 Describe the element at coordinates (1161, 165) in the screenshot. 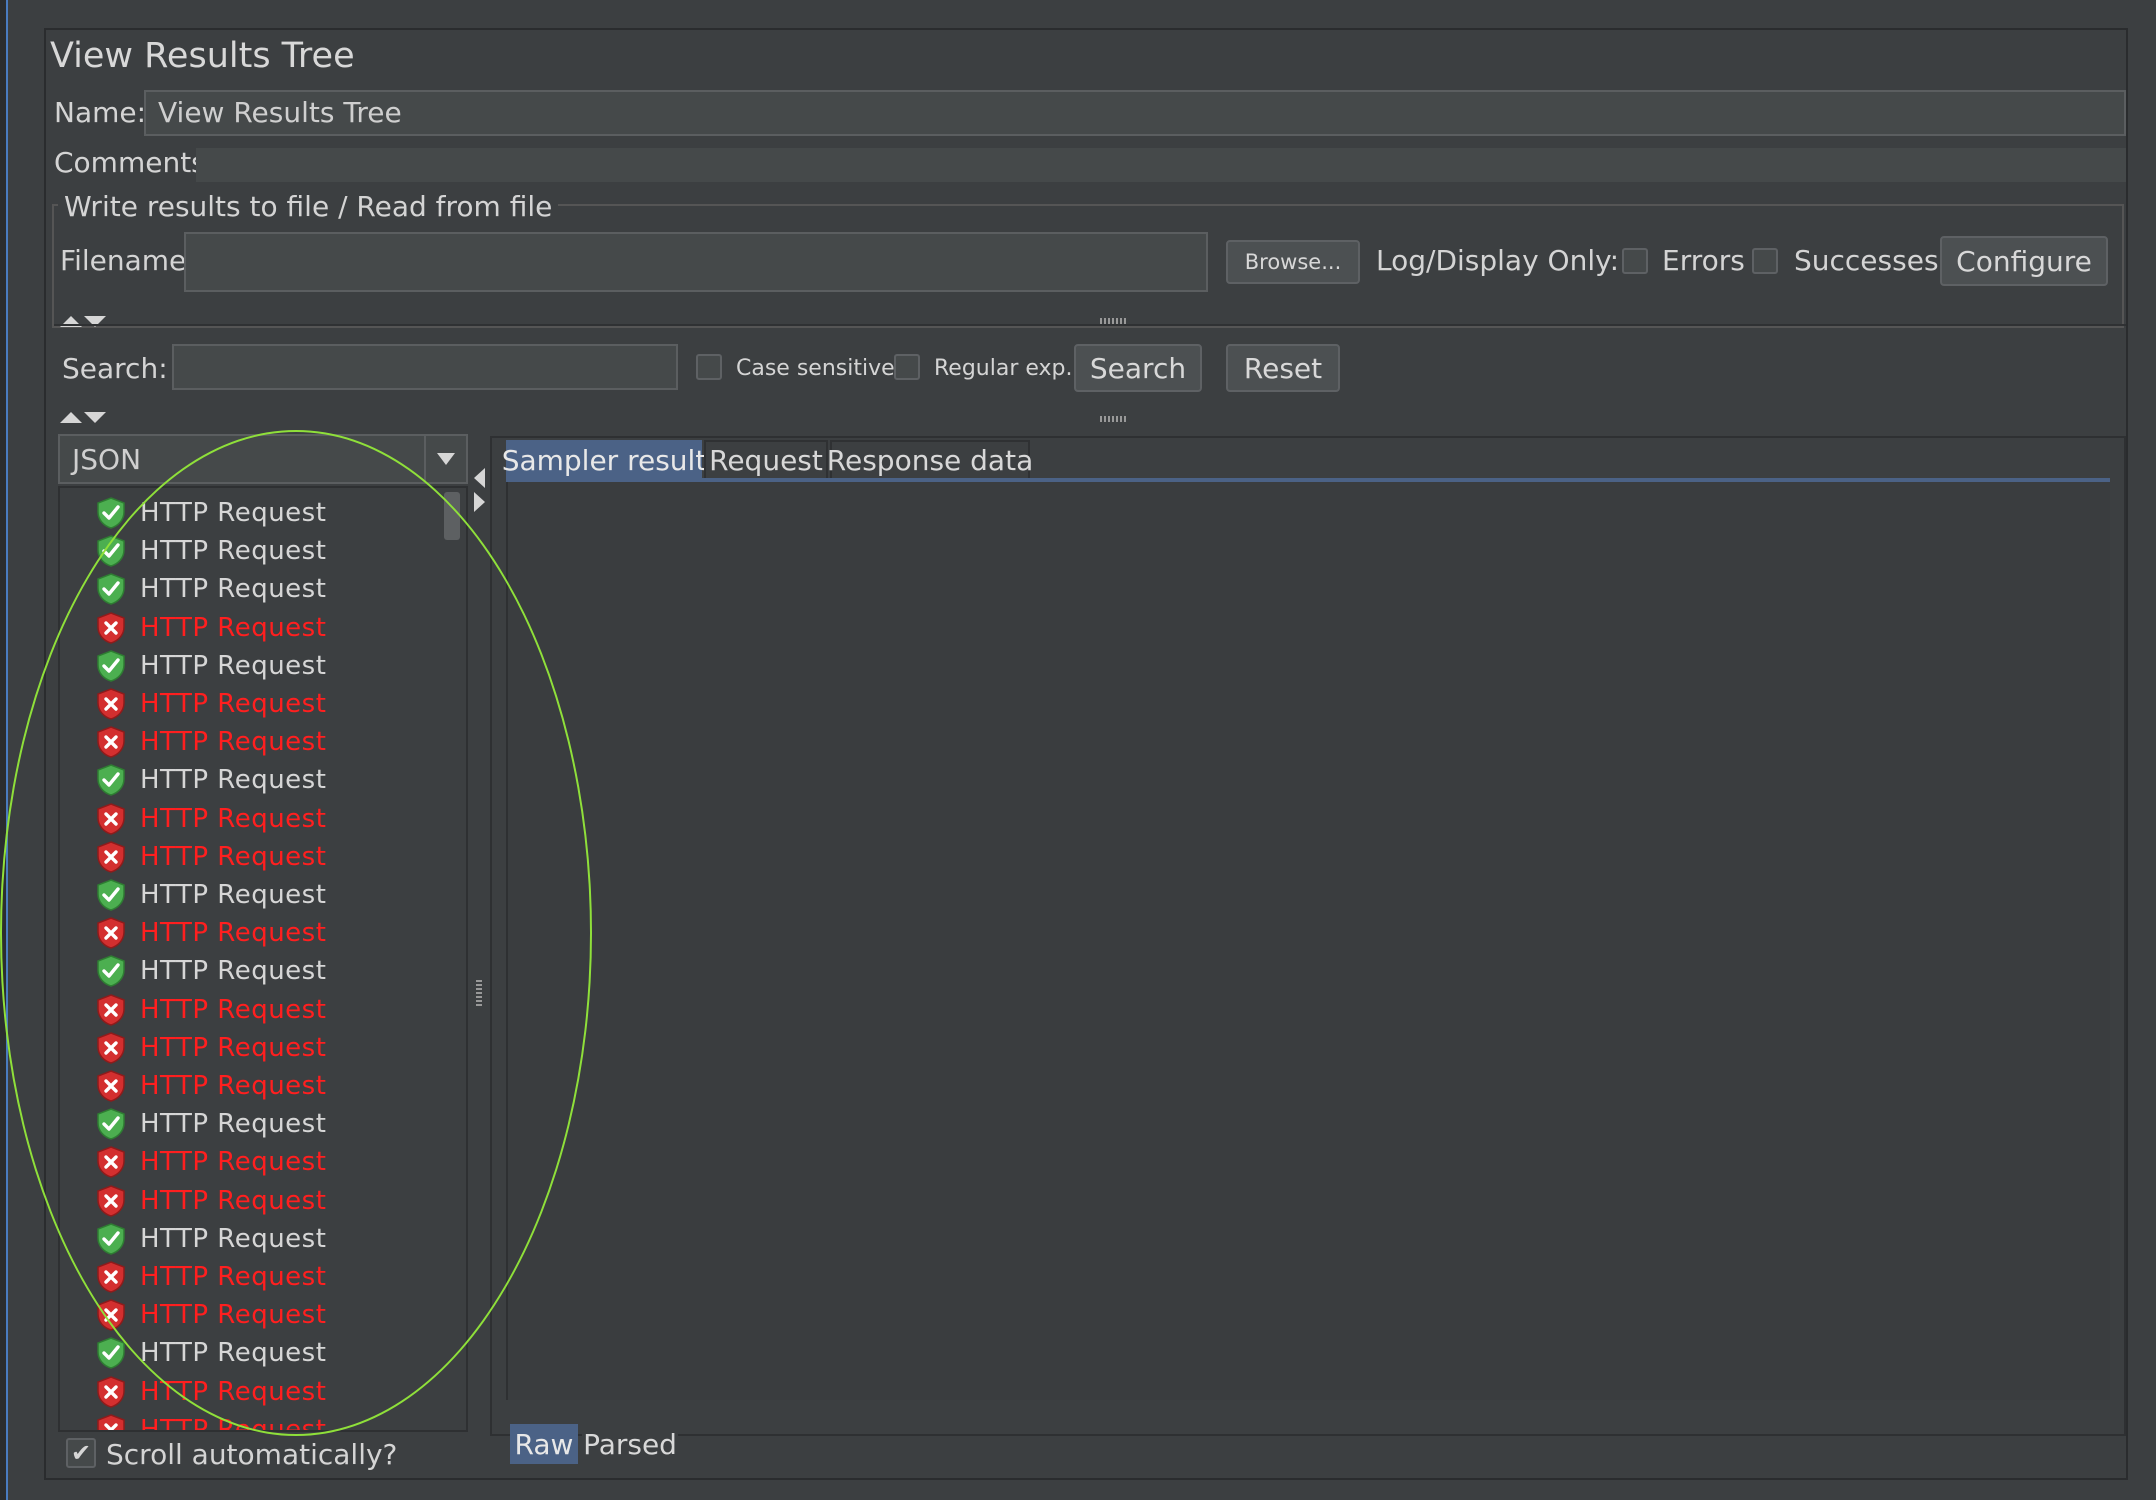

I see `comments-input` at that location.